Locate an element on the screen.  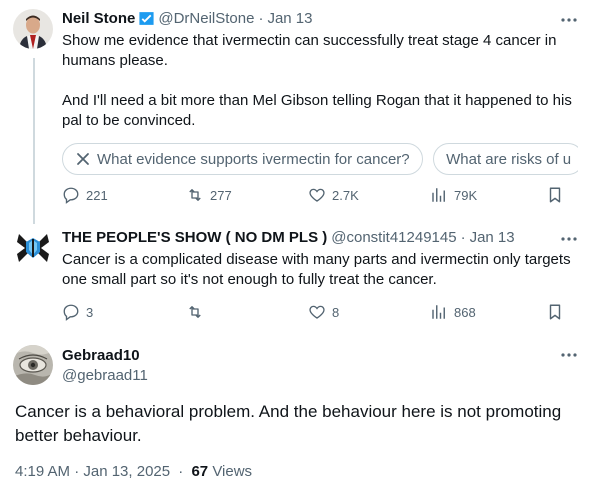
tweet1-header: Neil Stone @DrNeilStone · Jan 13 is located at coordinates (187, 18).